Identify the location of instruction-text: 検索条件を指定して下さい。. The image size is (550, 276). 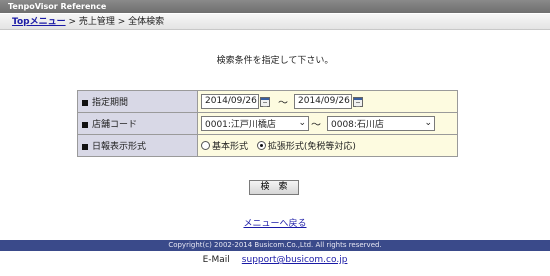
(275, 61).